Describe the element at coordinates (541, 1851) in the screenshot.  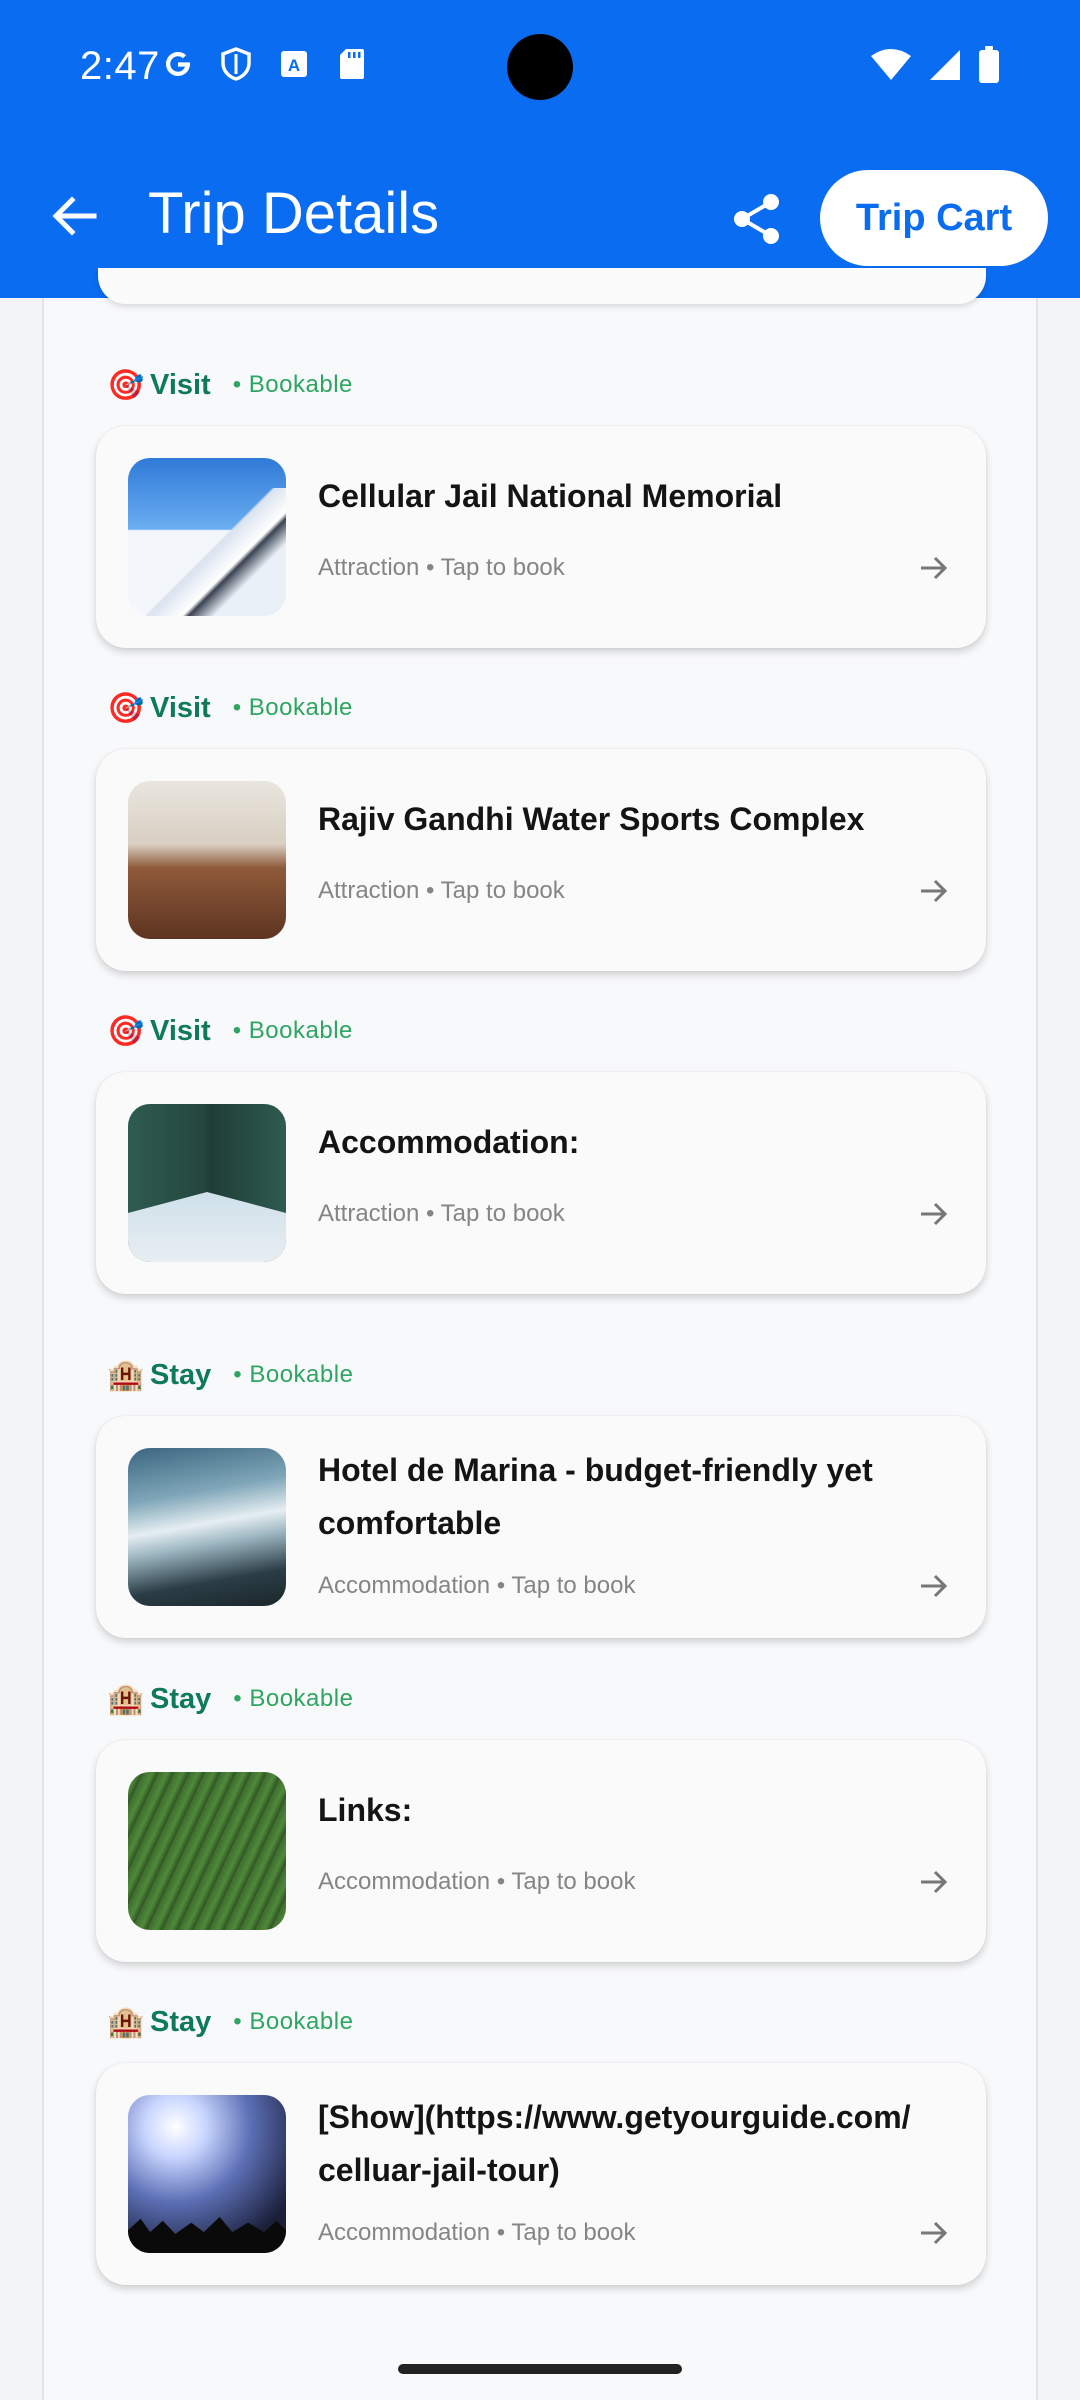
I see `accommodation-card: Links: Accommodation • Tap to book` at that location.